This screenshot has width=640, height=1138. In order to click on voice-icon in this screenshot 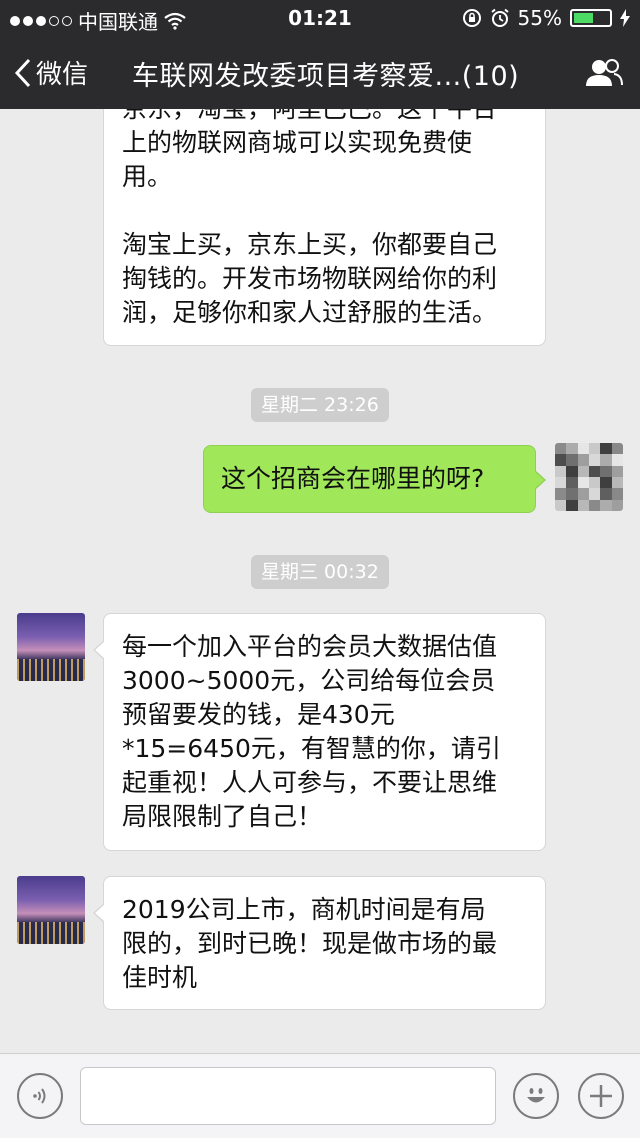, I will do `click(39, 1096)`.